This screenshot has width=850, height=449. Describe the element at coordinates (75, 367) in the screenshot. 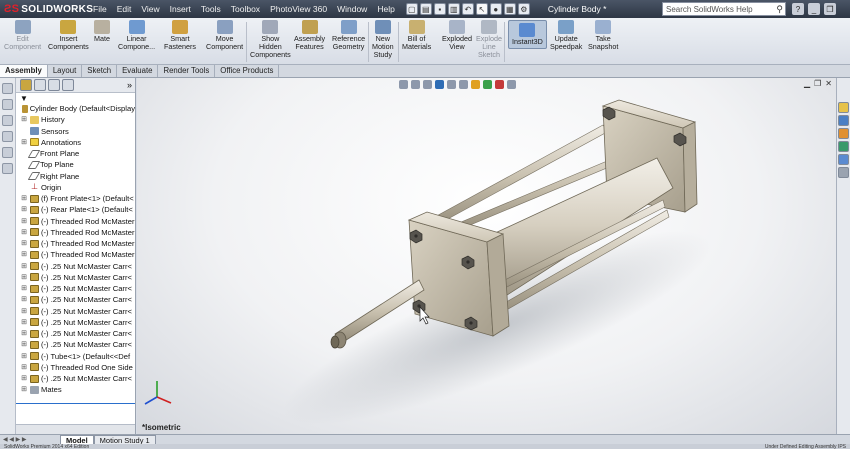

I see `tree-item: ⊞ (-) Threaded Rod One Side` at that location.